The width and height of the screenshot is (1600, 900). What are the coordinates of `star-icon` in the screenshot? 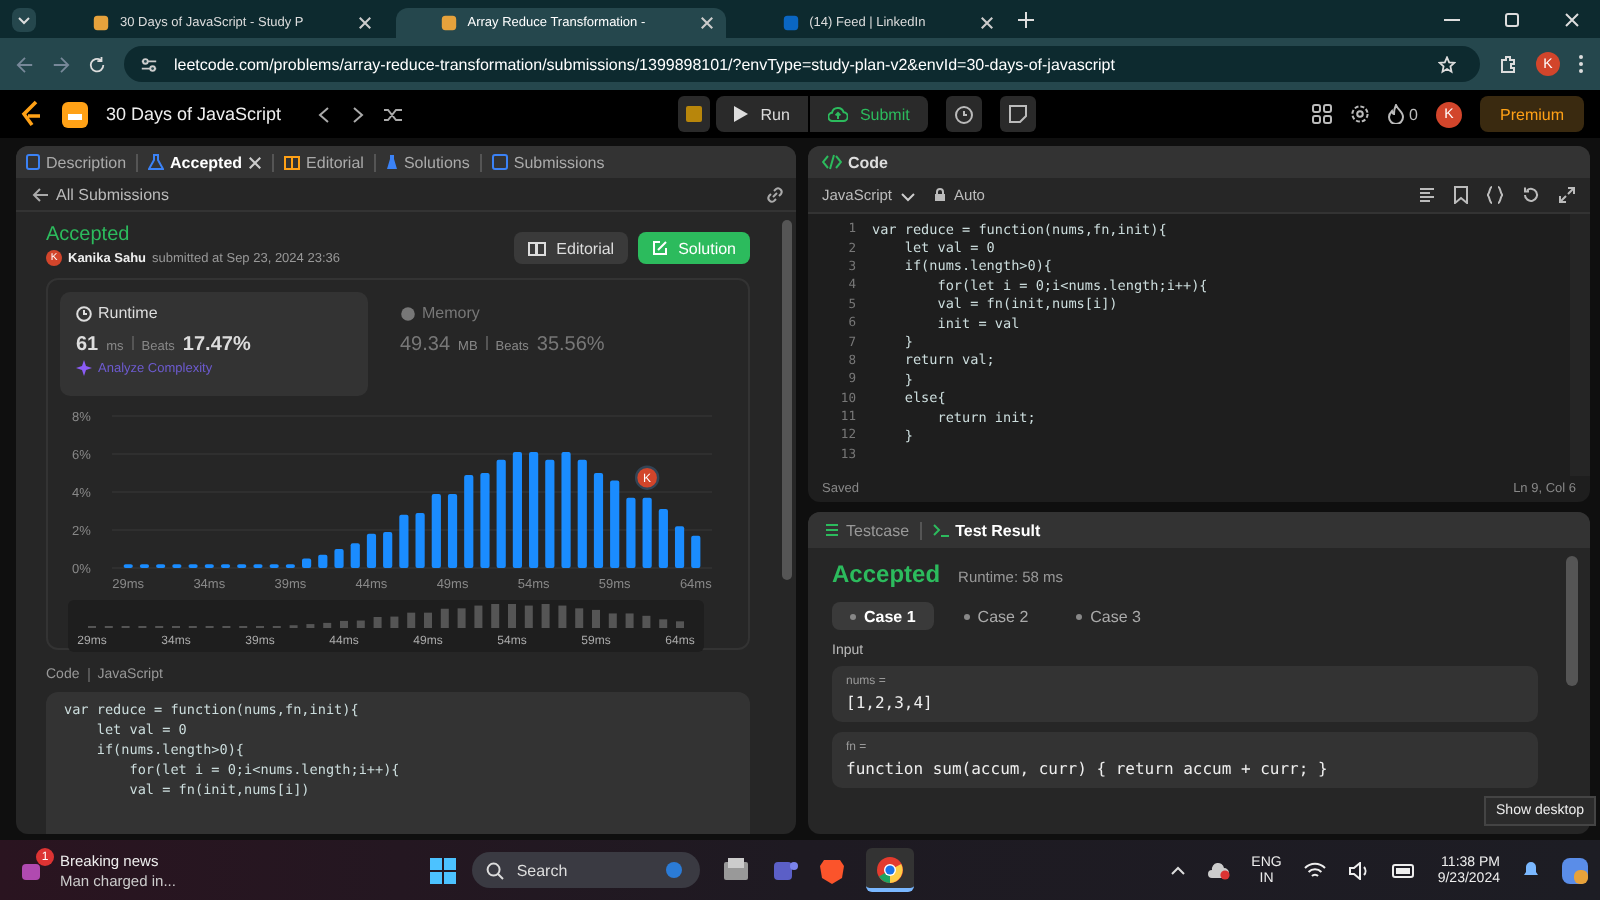 It's located at (1447, 64).